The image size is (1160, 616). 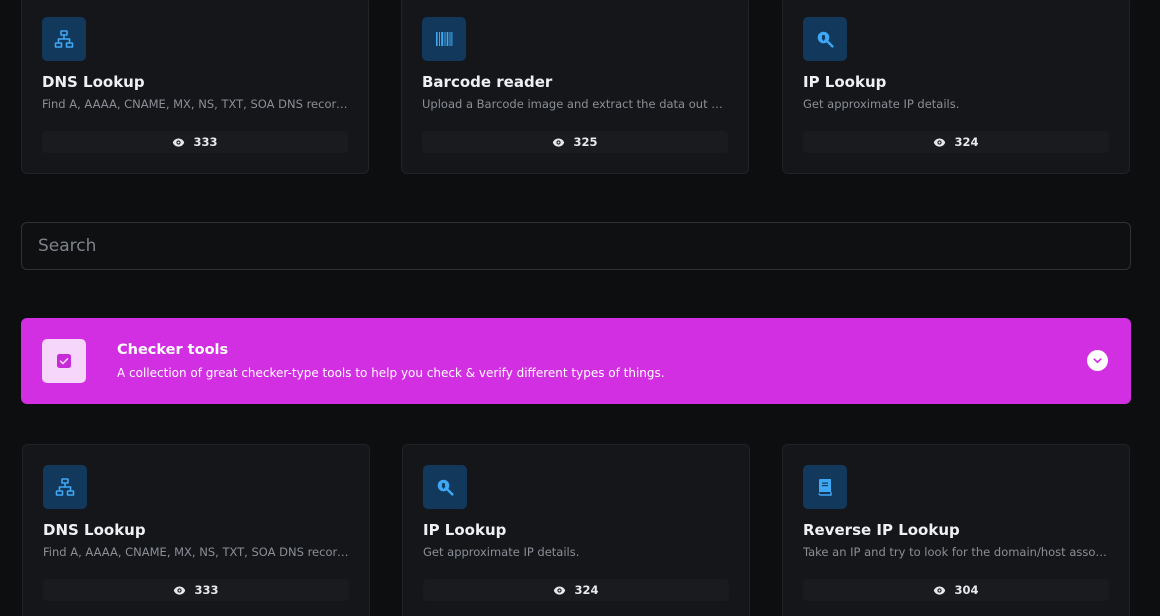 I want to click on checkbox-icon, so click(x=64, y=361).